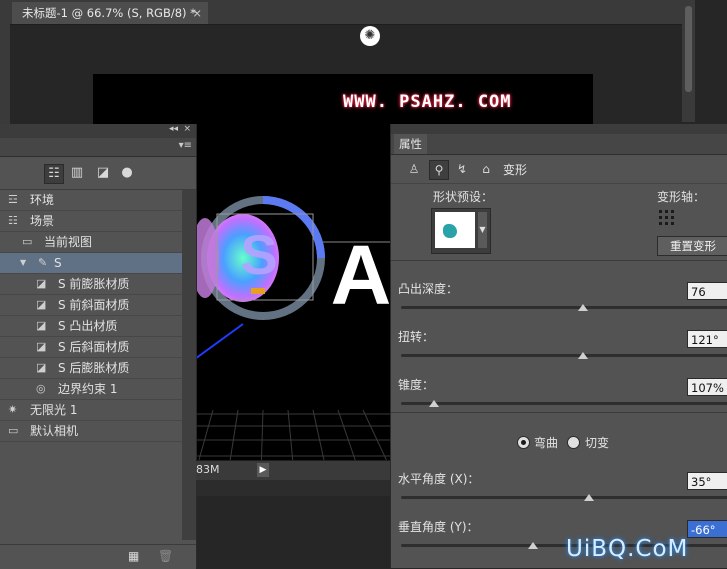 This screenshot has height=569, width=727. I want to click on mesh-icon: ✎, so click(43, 262).